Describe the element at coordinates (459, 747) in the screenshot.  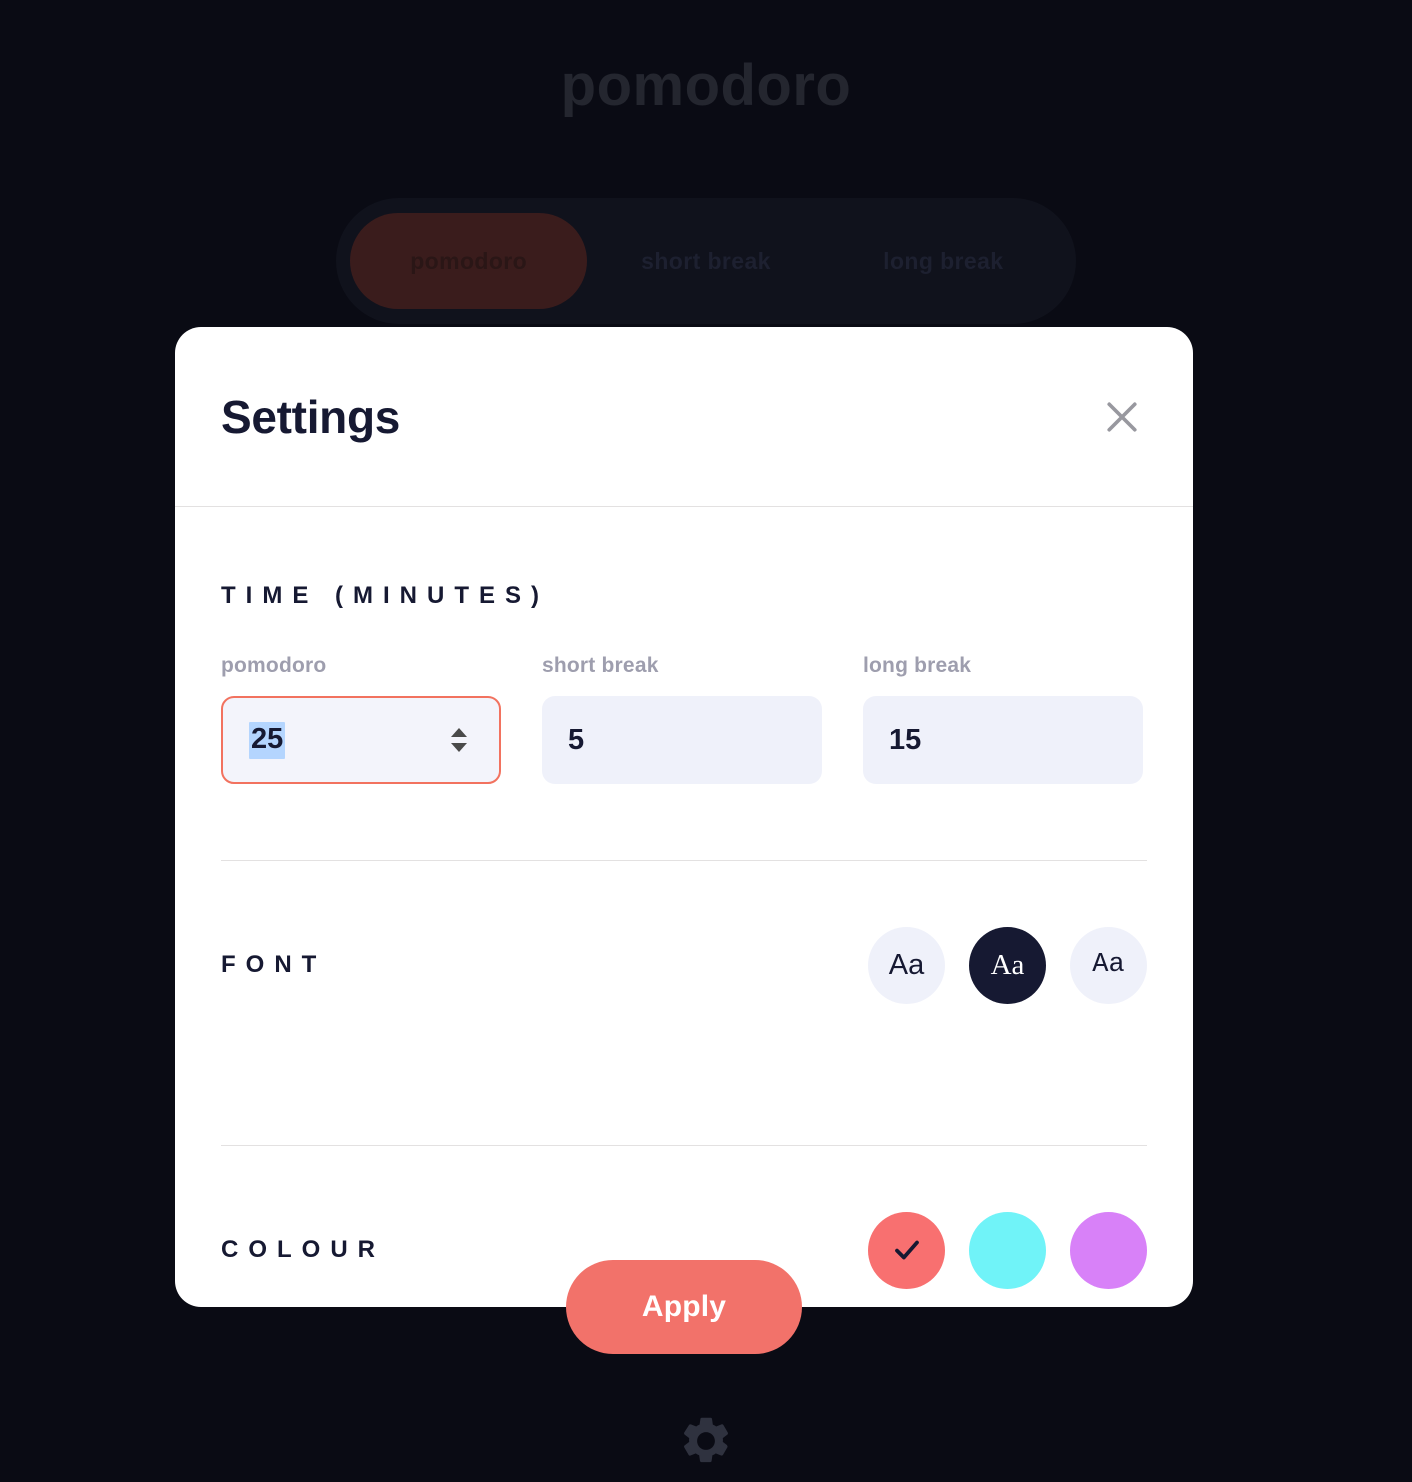
I see `stepper-down-icon` at that location.